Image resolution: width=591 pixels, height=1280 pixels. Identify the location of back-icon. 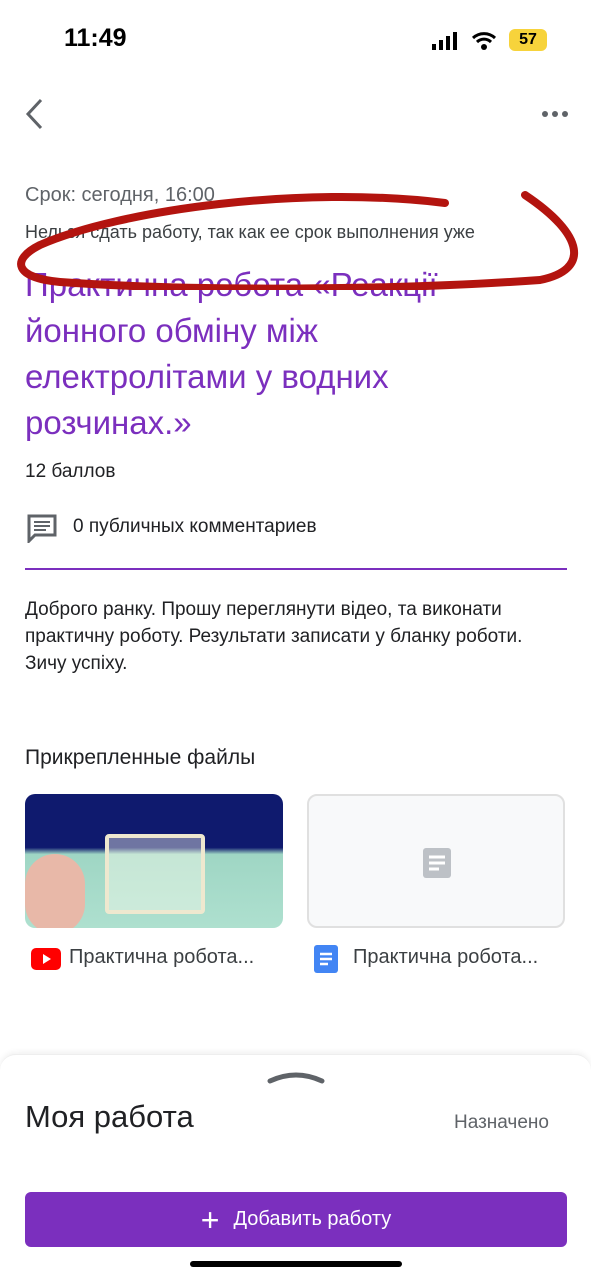
(34, 114).